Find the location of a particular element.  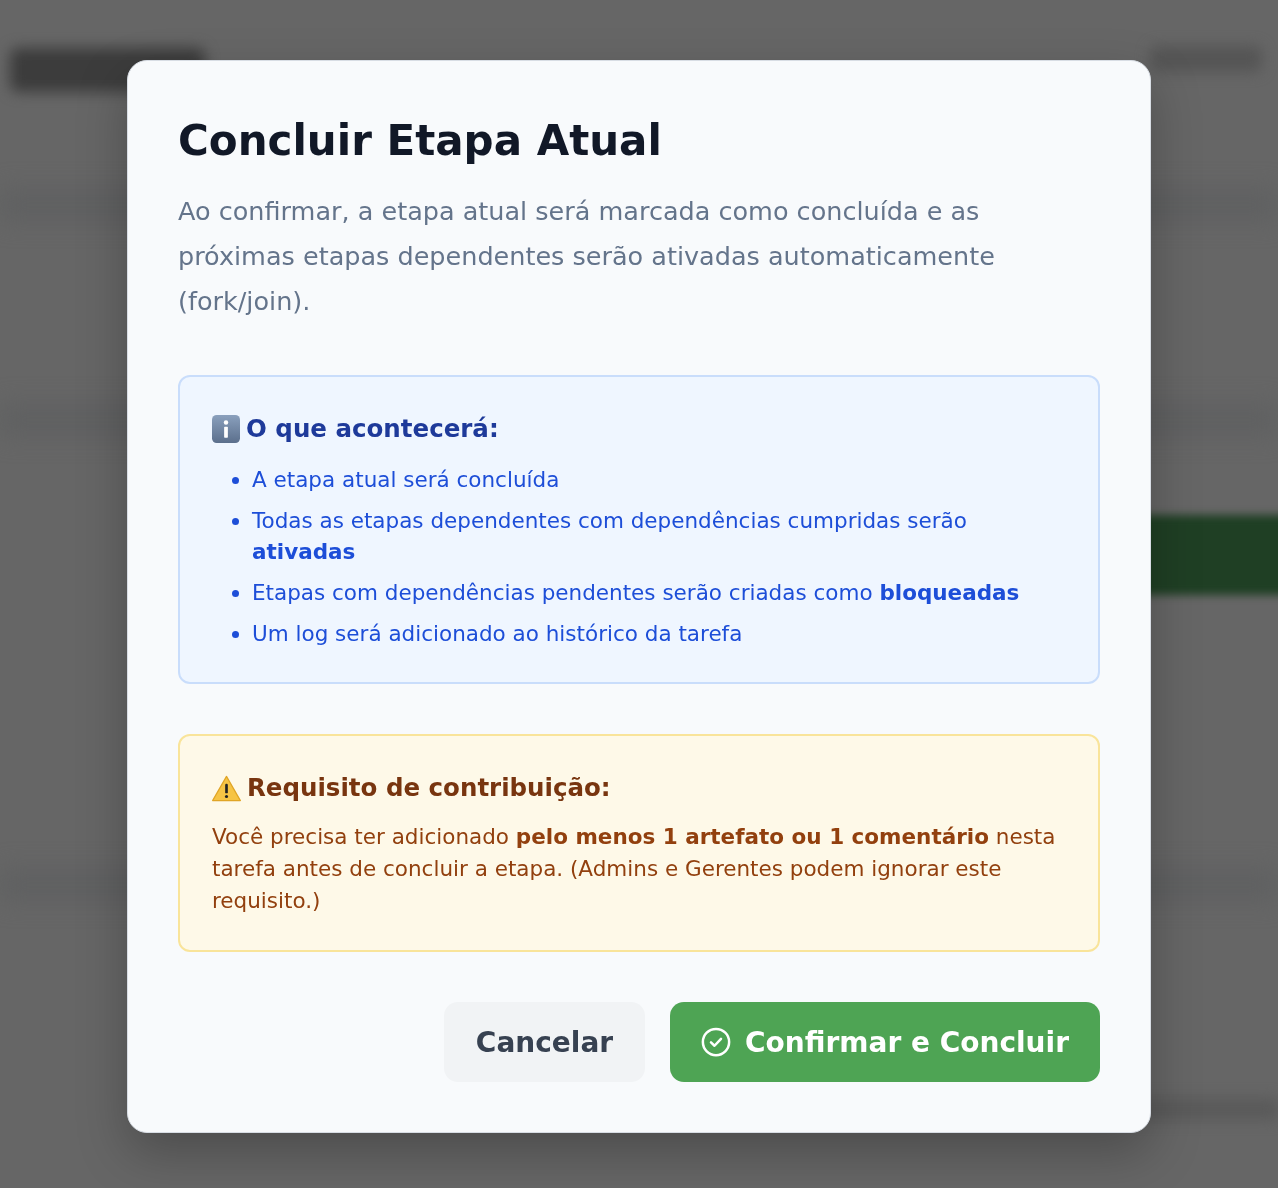

list-item-text: A etapa atual será concluída is located at coordinates (406, 480).